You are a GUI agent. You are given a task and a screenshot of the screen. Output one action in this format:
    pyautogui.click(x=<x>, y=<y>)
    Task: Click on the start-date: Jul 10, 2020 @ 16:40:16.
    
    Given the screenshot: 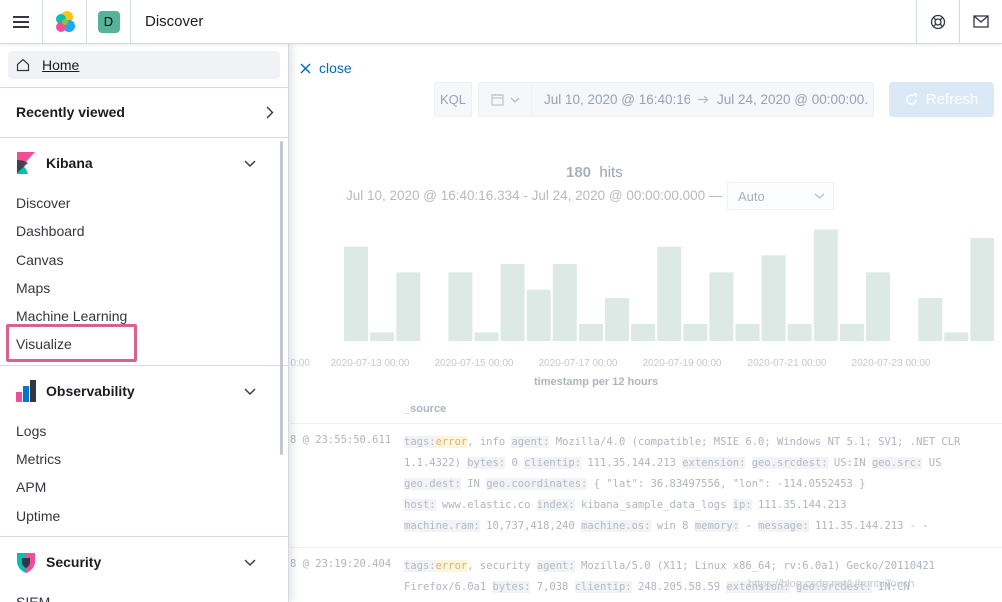 What is the action you would take?
    pyautogui.click(x=617, y=99)
    